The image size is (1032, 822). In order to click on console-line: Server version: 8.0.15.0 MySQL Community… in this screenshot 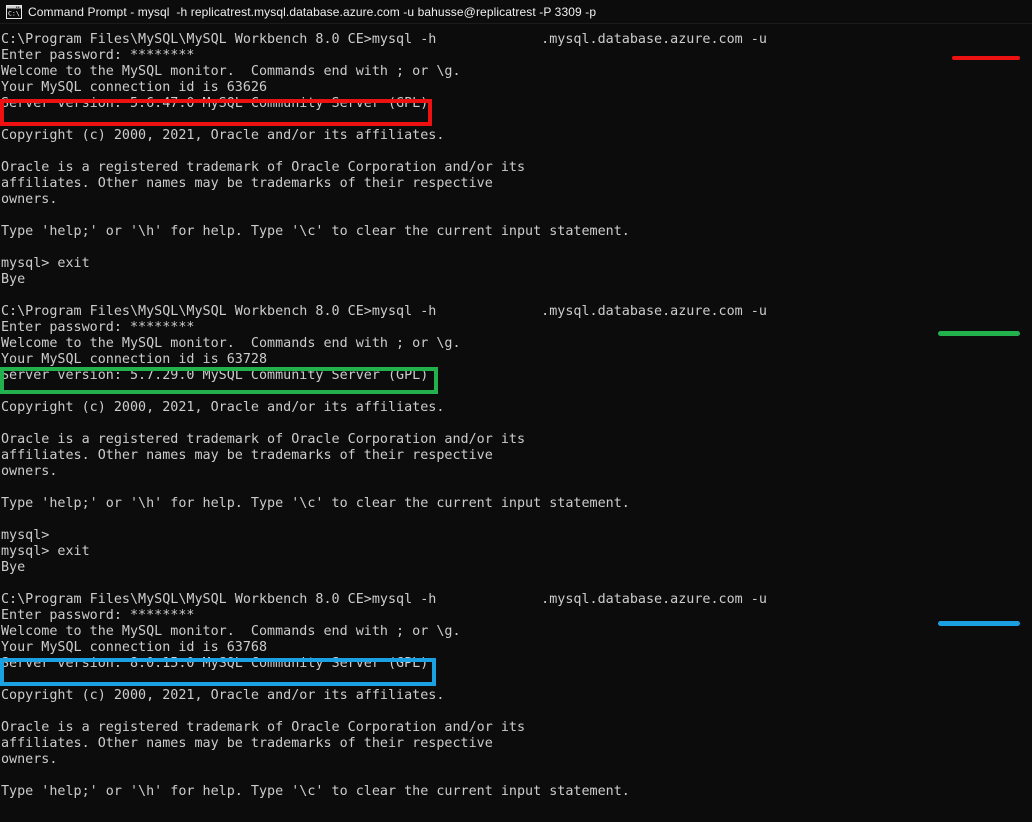, I will do `click(215, 663)`.